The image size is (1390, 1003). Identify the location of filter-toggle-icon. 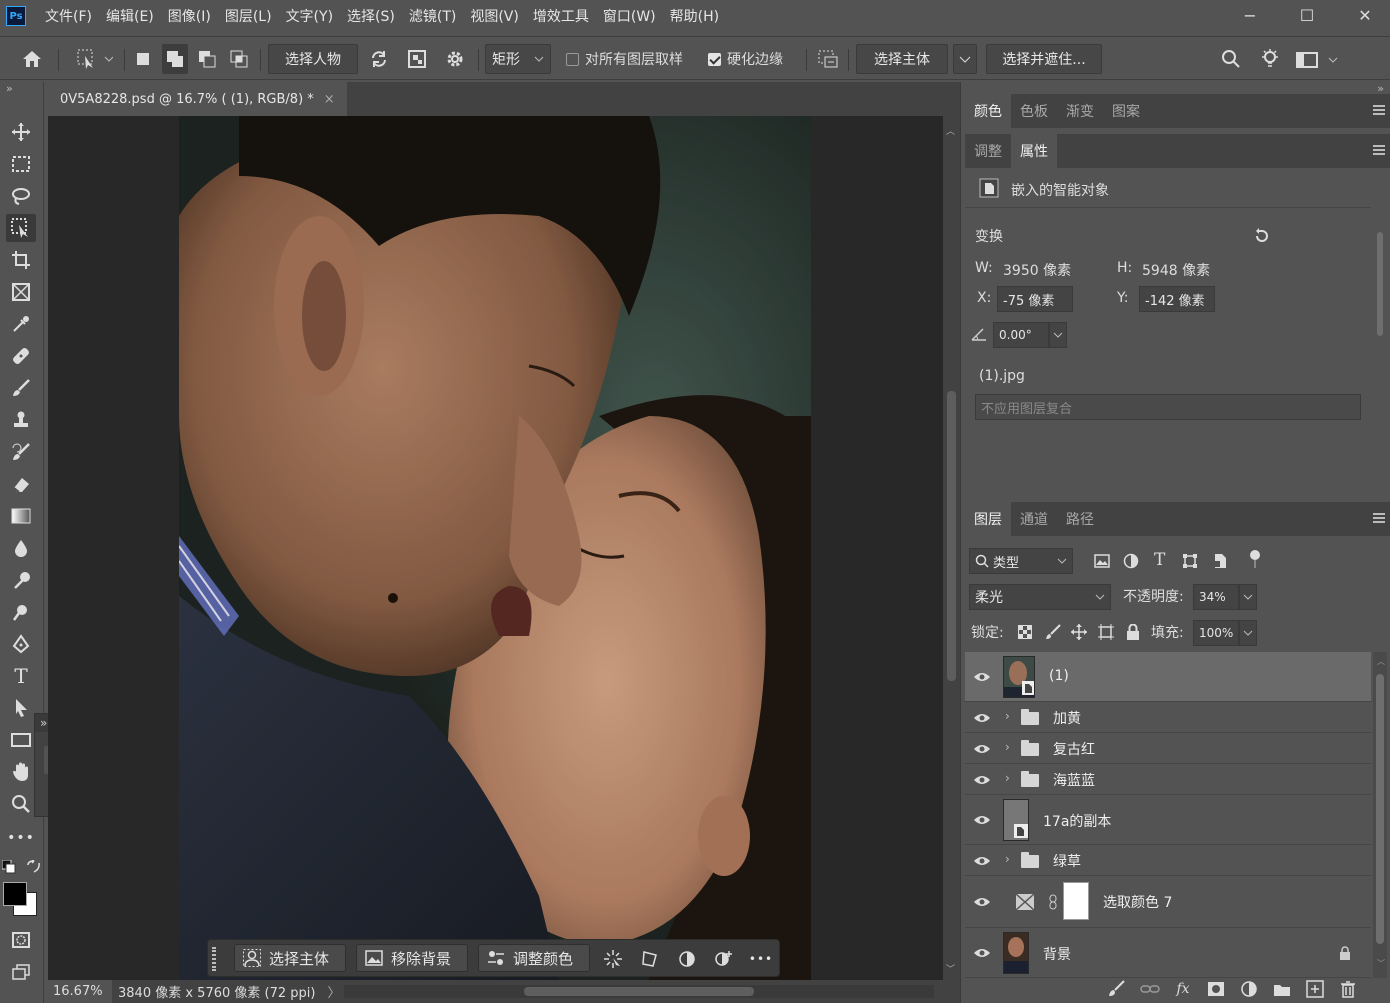
(1255, 559).